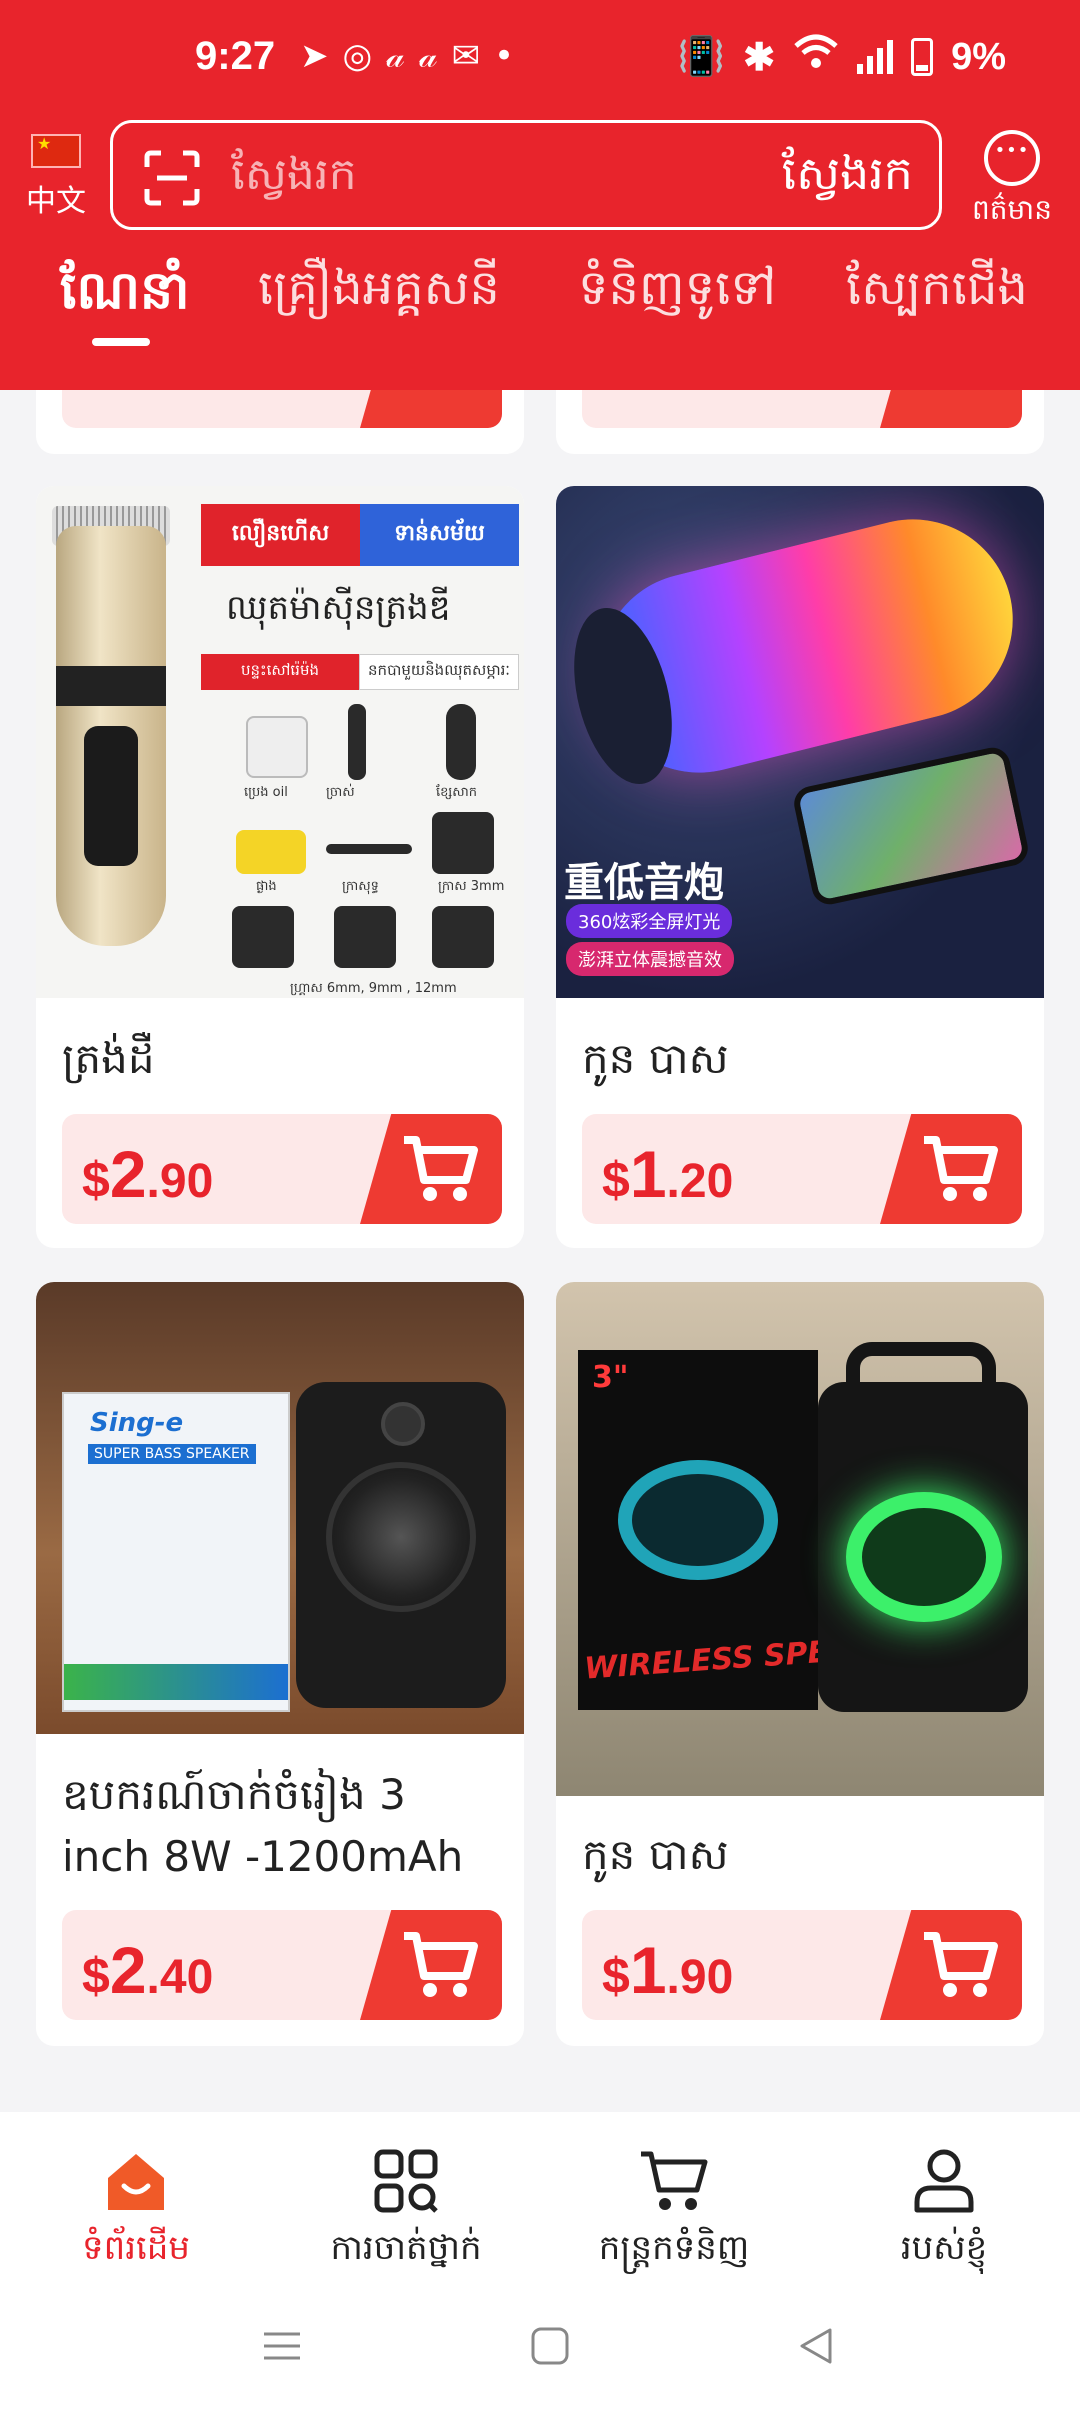 This screenshot has height=2412, width=1080. I want to click on price-decimal: .90, so click(180, 1181).